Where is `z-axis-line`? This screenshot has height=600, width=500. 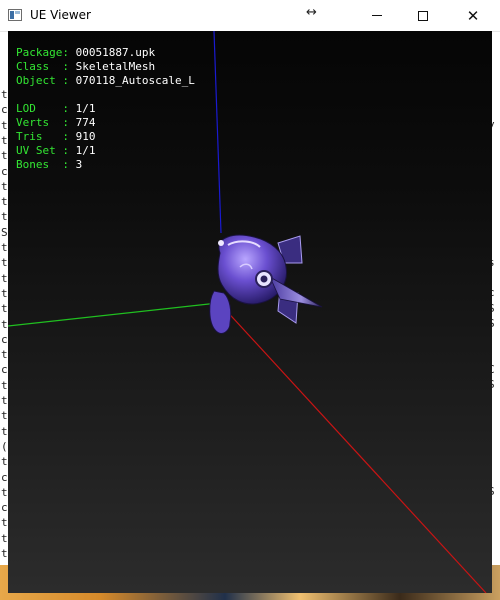 z-axis-line is located at coordinates (217, 132).